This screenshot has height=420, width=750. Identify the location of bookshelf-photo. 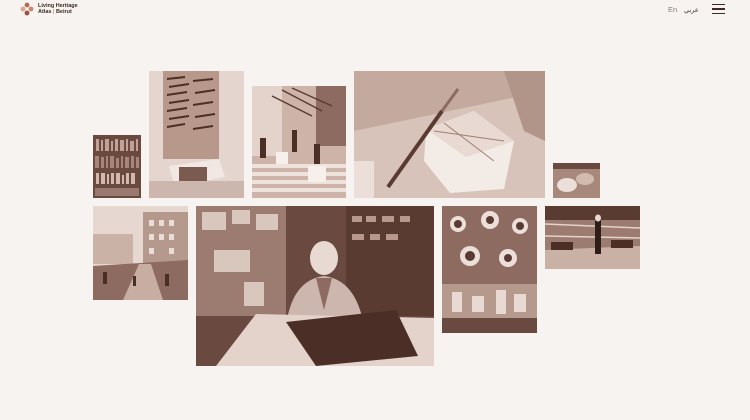
(117, 166).